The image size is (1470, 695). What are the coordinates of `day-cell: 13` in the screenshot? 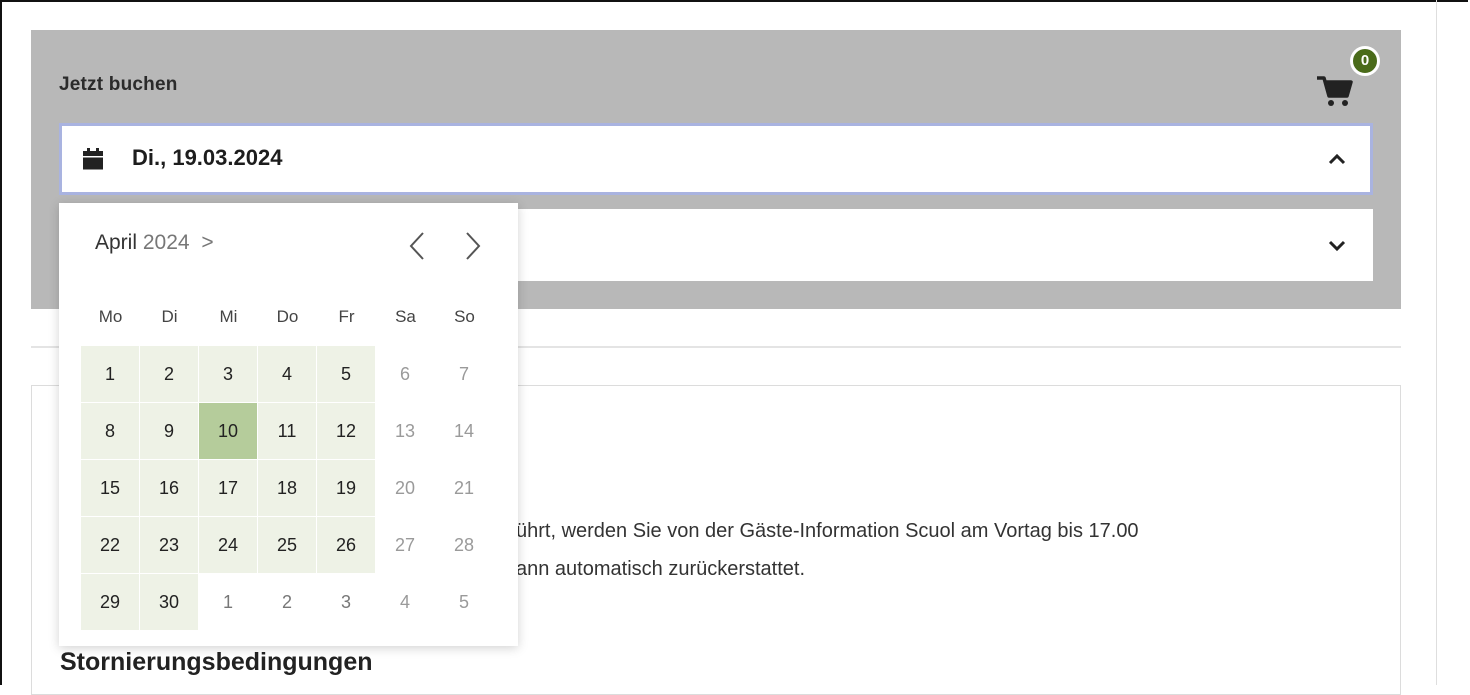 It's located at (405, 431).